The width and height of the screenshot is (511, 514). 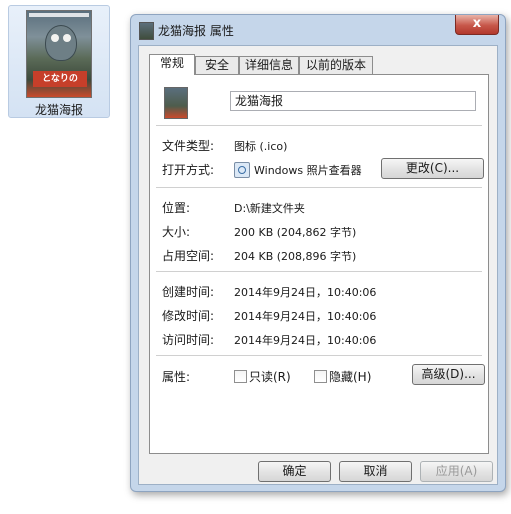 What do you see at coordinates (305, 340) in the screenshot?
I see `accessed-value: 2014年9月24日，10:40:06` at bounding box center [305, 340].